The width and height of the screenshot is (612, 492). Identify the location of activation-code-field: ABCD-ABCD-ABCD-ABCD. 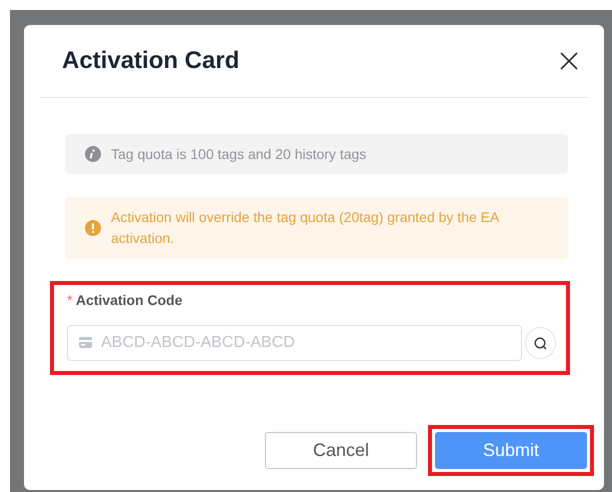
(294, 343).